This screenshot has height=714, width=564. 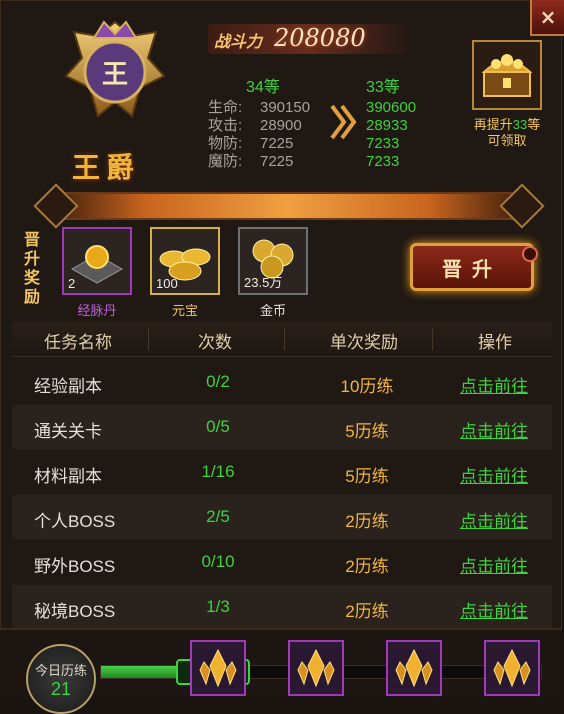 What do you see at coordinates (97, 310) in the screenshot?
I see `reward-name: 经脉丹` at bounding box center [97, 310].